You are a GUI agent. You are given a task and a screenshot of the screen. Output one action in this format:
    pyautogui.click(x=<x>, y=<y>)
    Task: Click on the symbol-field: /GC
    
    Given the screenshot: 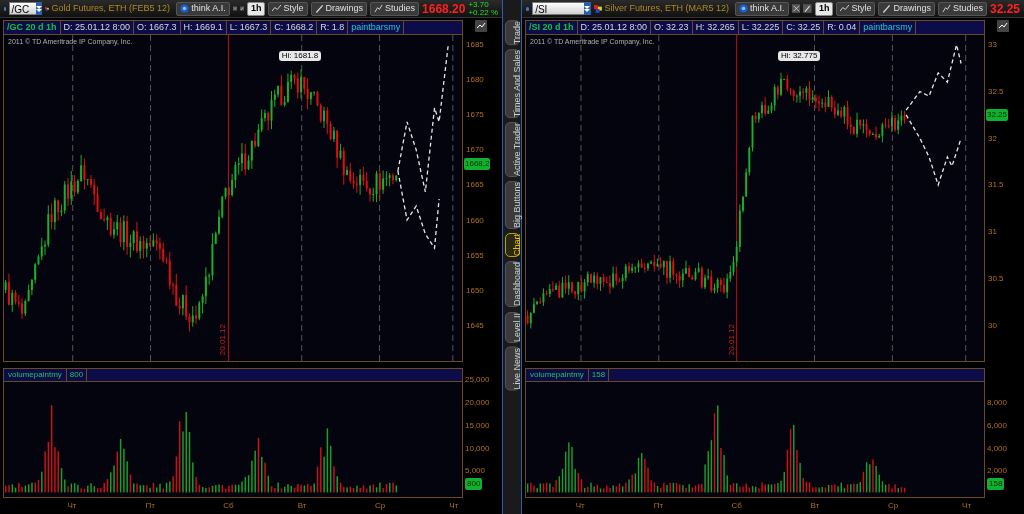 What is the action you would take?
    pyautogui.click(x=22, y=8)
    